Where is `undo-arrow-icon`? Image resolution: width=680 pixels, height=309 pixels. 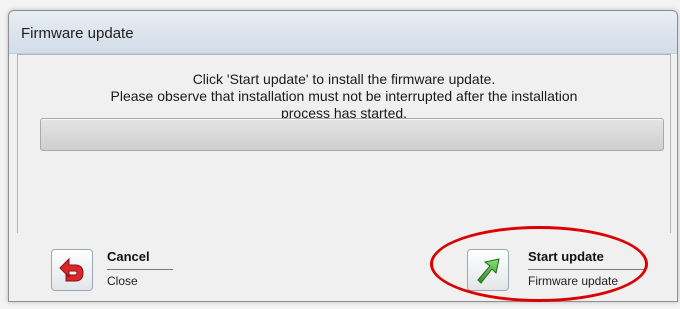 undo-arrow-icon is located at coordinates (72, 270).